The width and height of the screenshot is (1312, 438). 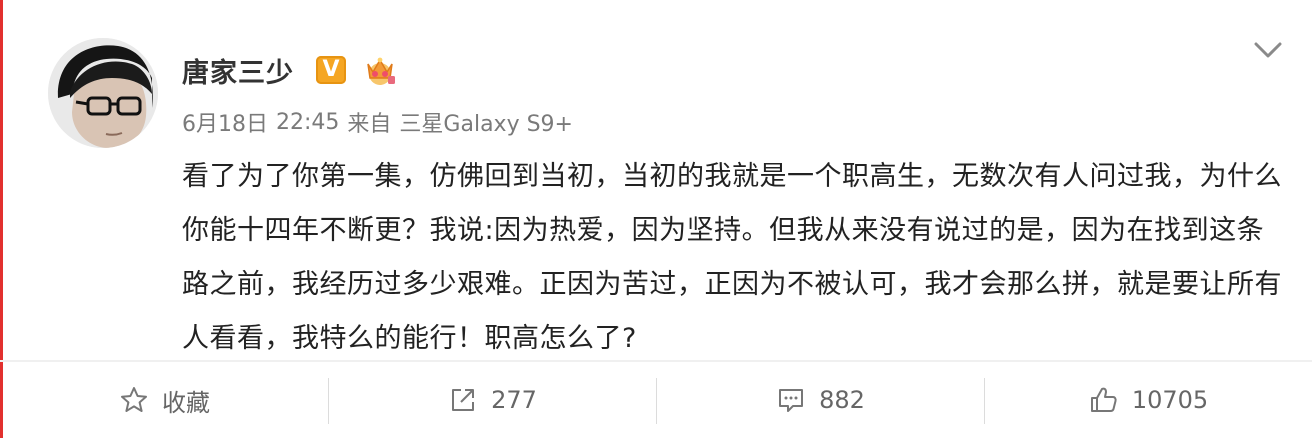 What do you see at coordinates (514, 400) in the screenshot?
I see `repost-count: 277` at bounding box center [514, 400].